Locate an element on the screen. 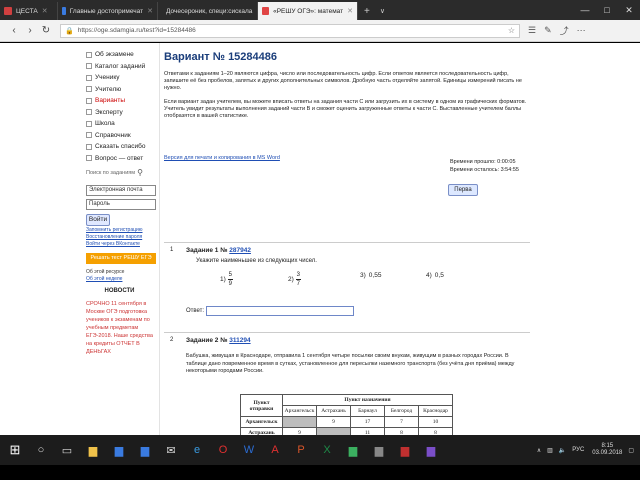 This screenshot has width=640, height=480. app-red-icon: ▆ is located at coordinates (405, 450).